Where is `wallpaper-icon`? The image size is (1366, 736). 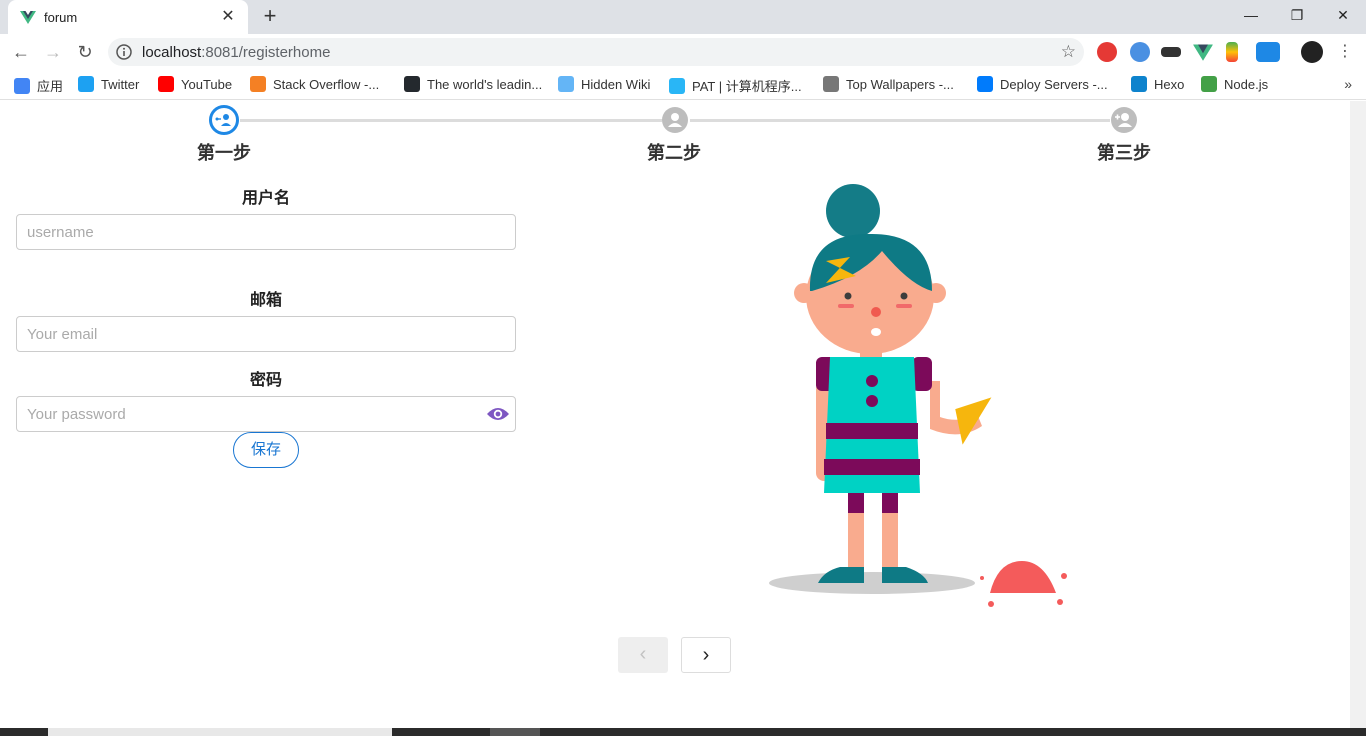 wallpaper-icon is located at coordinates (831, 84).